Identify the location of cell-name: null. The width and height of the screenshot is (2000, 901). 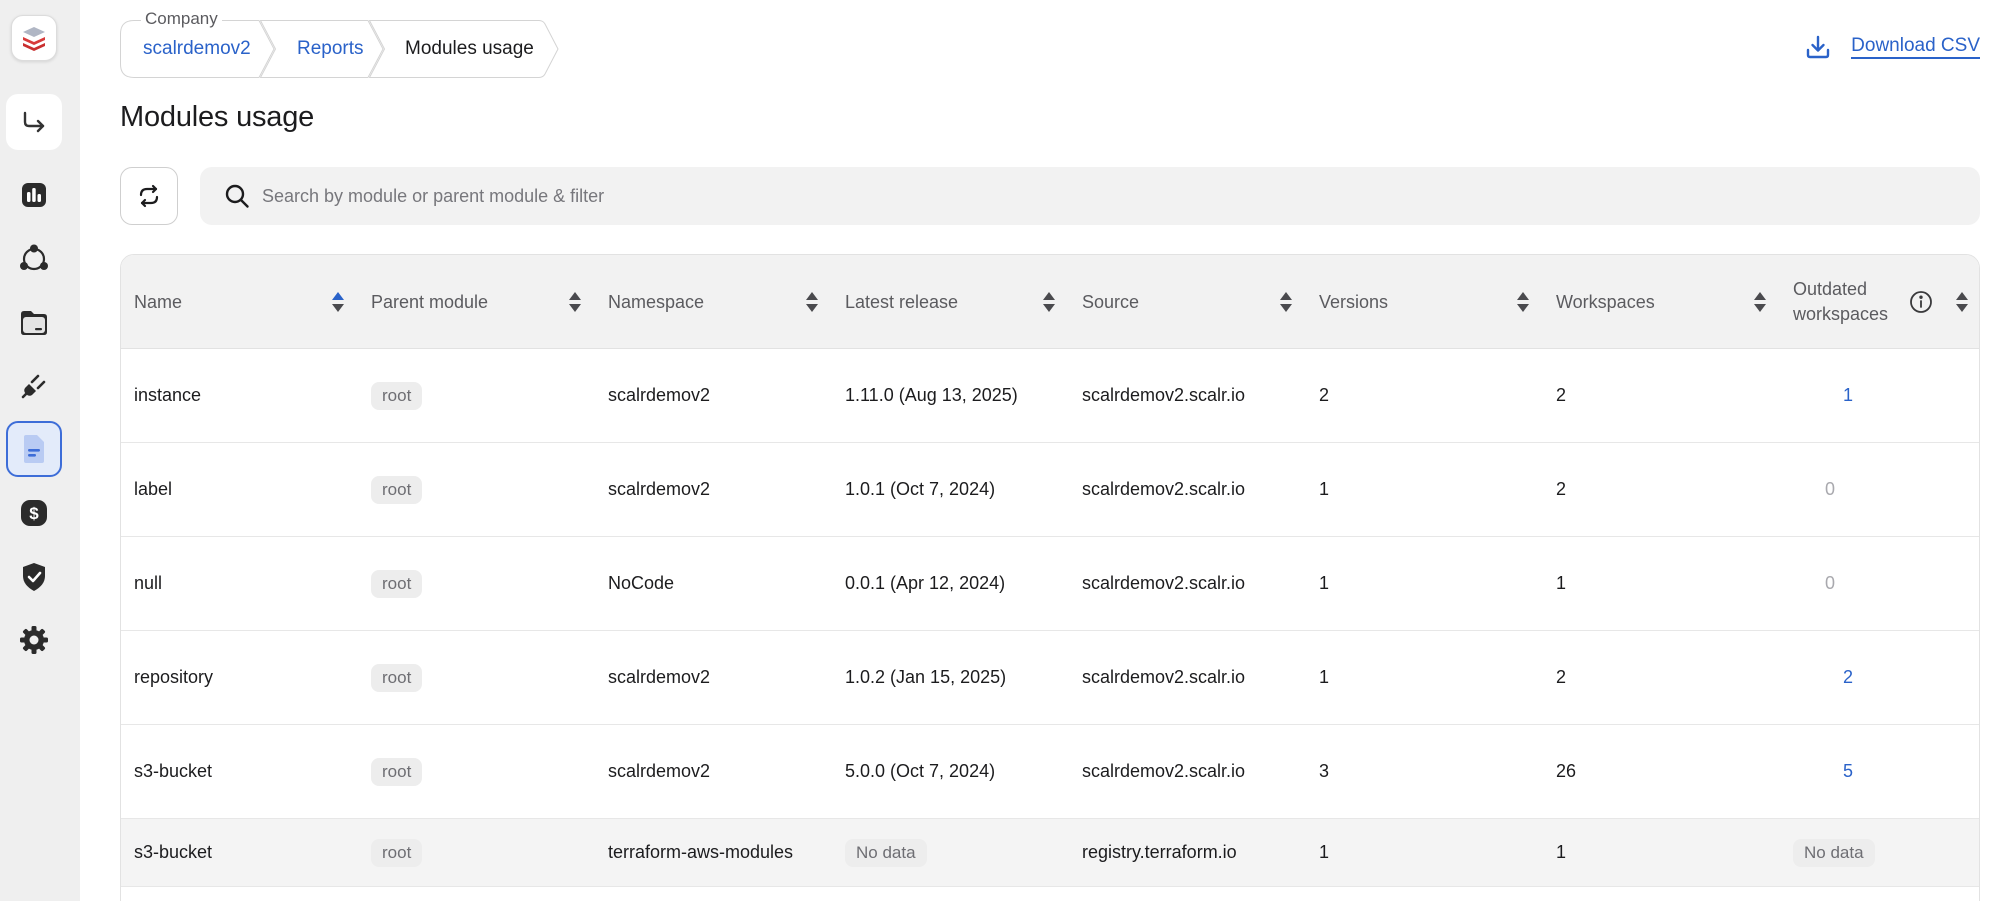
(148, 583).